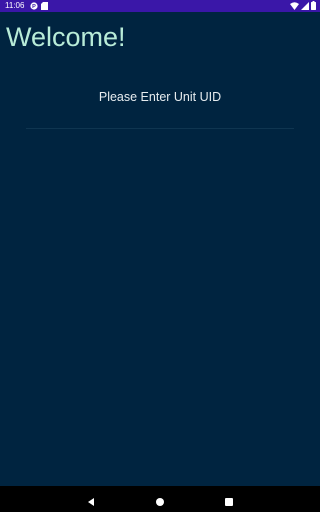  I want to click on status-icons, so click(303, 5).